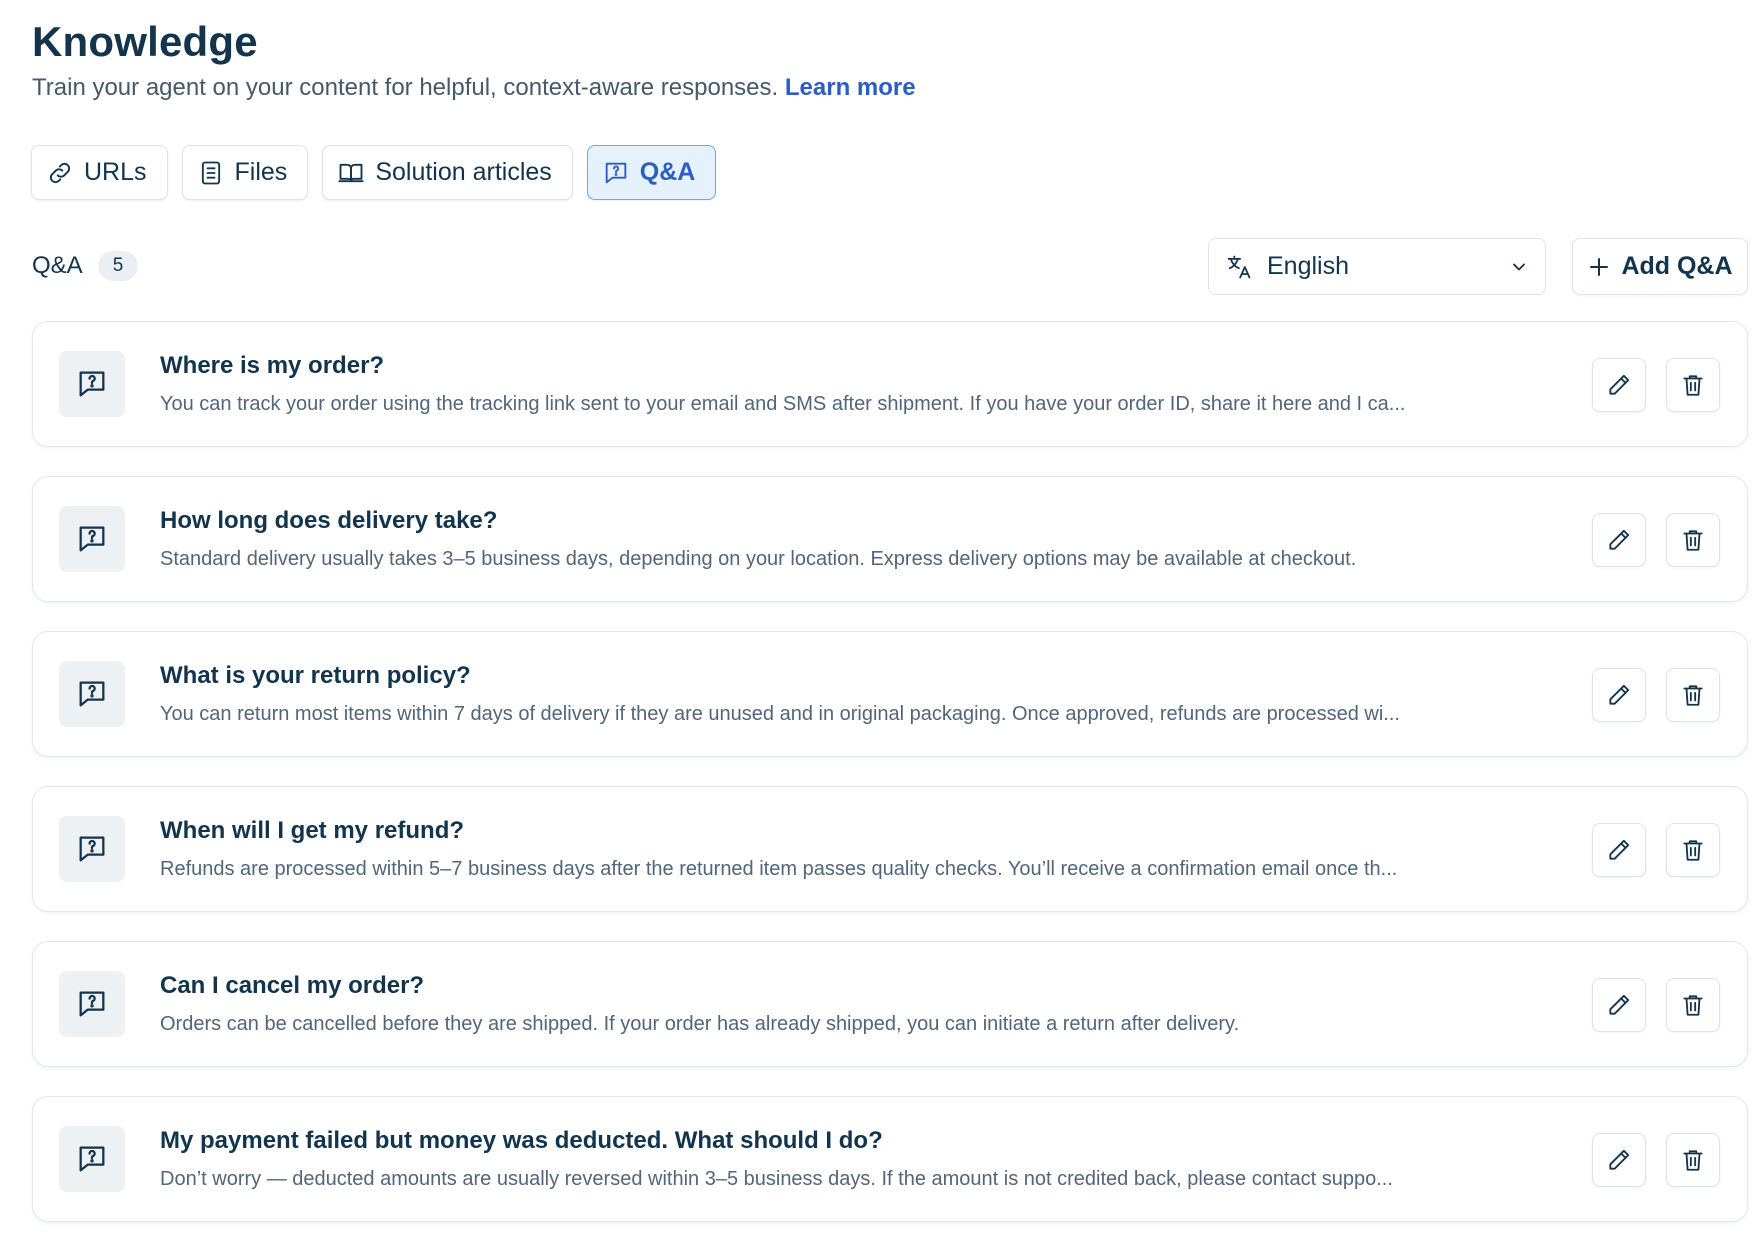  What do you see at coordinates (292, 985) in the screenshot?
I see `qa-question: Can I cancel my order?` at bounding box center [292, 985].